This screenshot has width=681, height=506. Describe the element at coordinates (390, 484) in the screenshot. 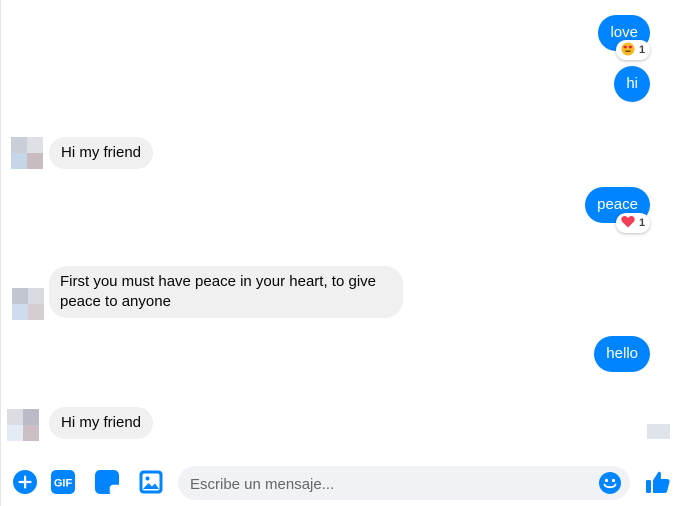

I see `message-input` at that location.